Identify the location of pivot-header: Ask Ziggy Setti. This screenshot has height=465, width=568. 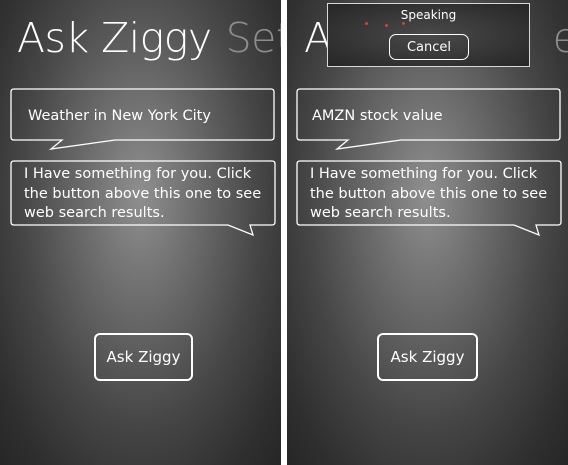
(149, 38).